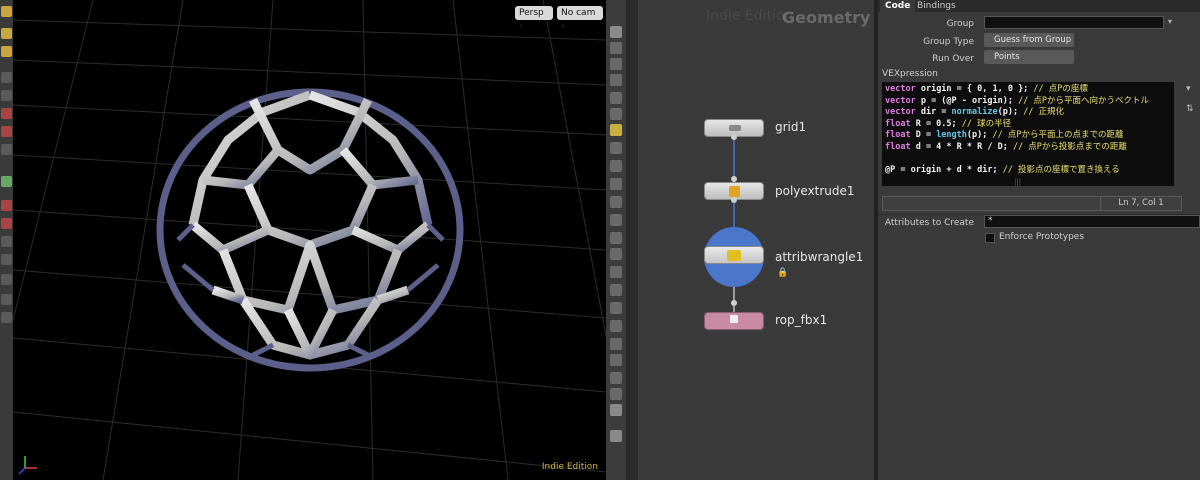 Image resolution: width=1200 pixels, height=480 pixels. I want to click on wireframe-icon, so click(616, 48).